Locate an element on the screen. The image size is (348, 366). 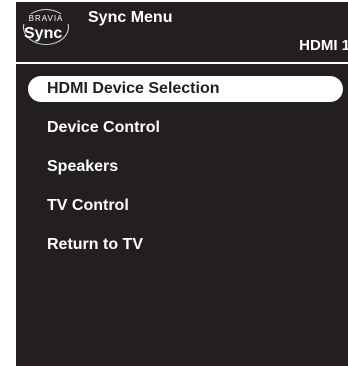
menu-item-tv-control: TV Control is located at coordinates (182, 206).